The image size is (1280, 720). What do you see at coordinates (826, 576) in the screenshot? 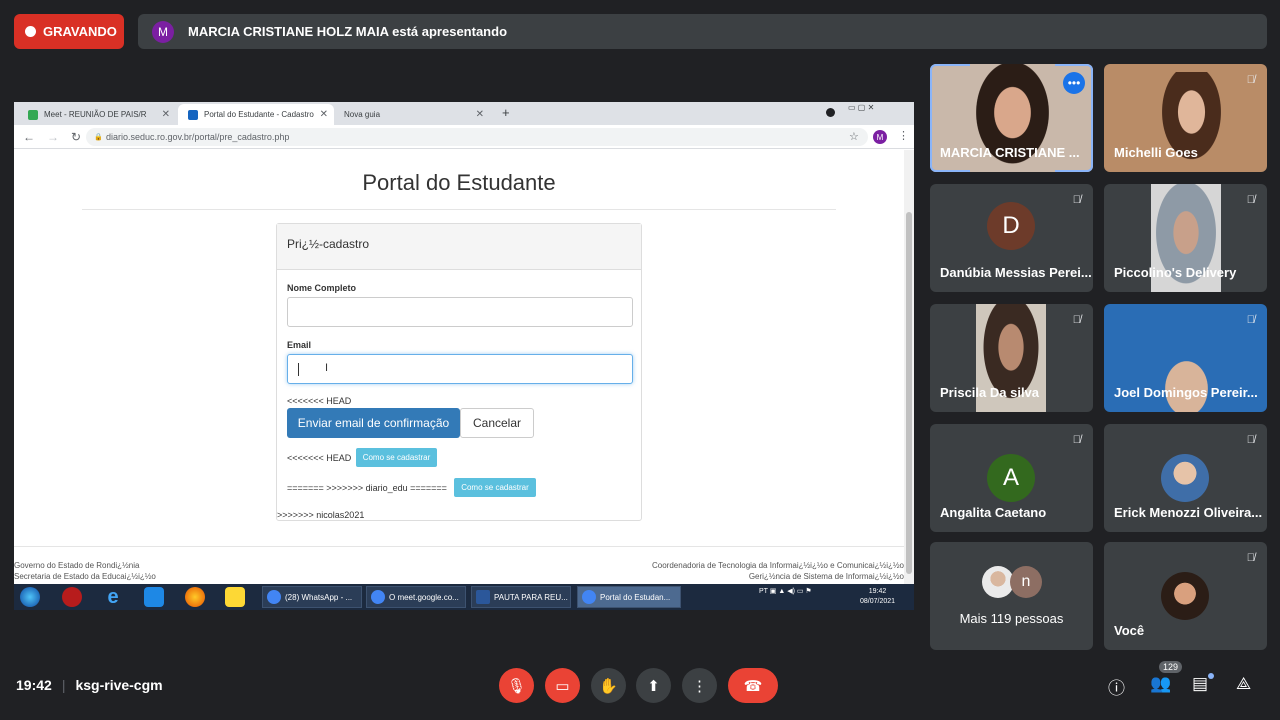
I see `footer-management: Geri¿½ncia de Sistema de Informai¿½i¿½o` at bounding box center [826, 576].